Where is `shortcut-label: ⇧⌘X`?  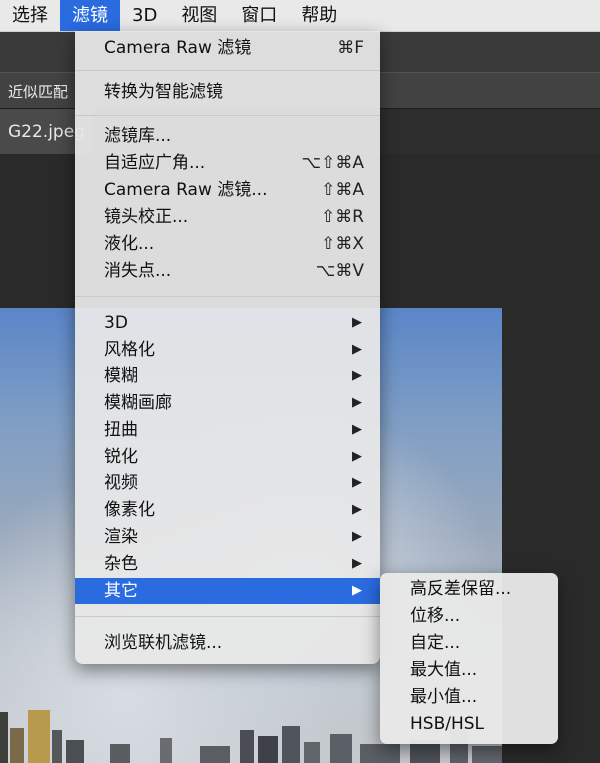 shortcut-label: ⇧⌘X is located at coordinates (342, 244).